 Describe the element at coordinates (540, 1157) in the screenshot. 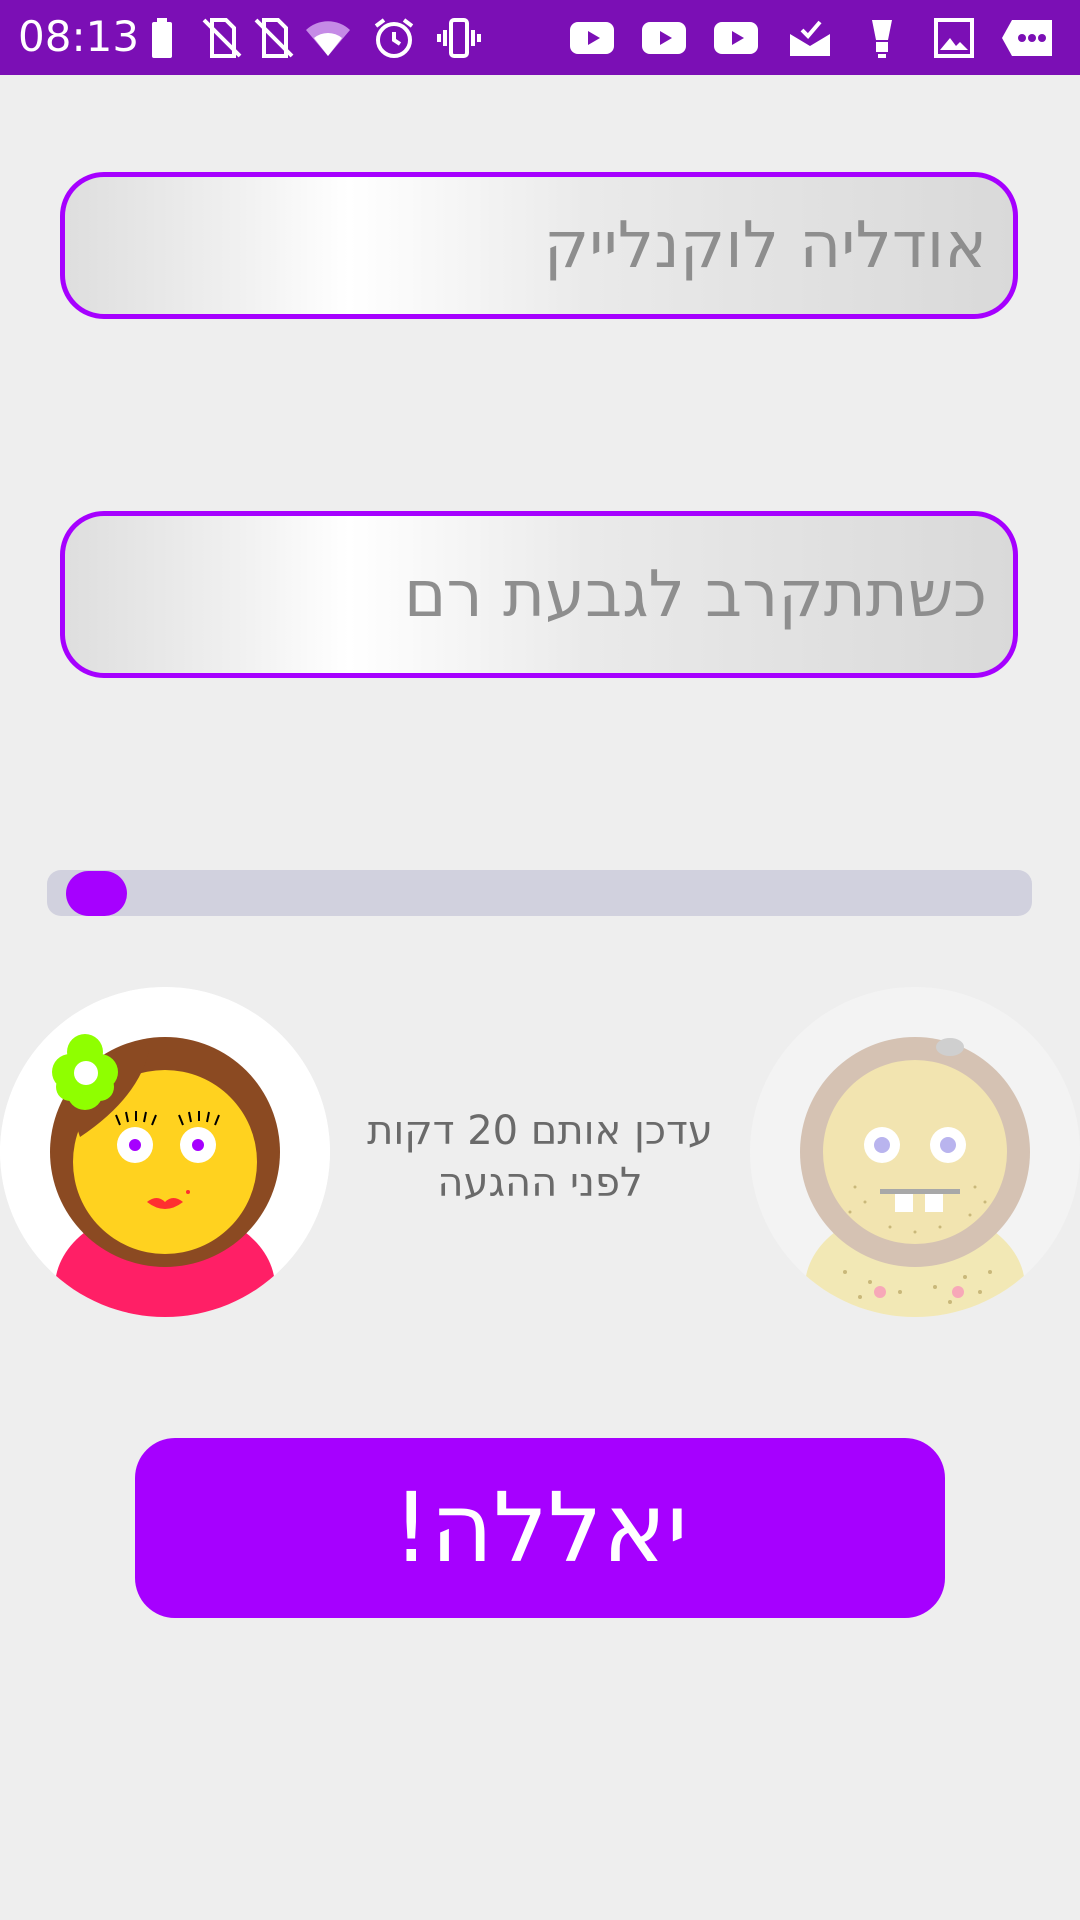

I see `notify-hint-text: עדכן אותם 20 דקות לפני ההגעה` at that location.